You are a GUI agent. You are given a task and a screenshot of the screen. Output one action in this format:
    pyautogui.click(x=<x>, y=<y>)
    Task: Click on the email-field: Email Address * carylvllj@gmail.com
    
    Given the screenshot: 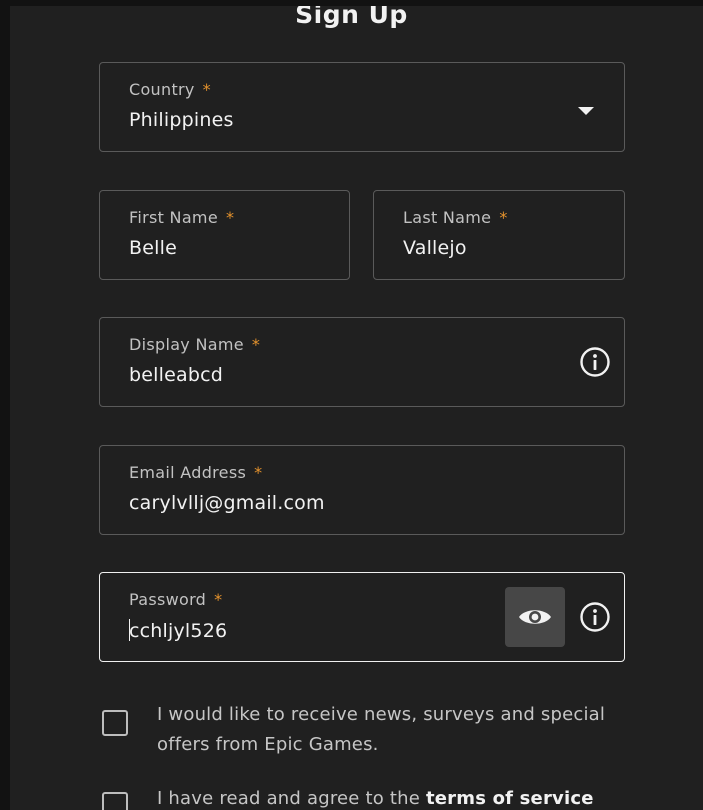 What is the action you would take?
    pyautogui.click(x=362, y=490)
    